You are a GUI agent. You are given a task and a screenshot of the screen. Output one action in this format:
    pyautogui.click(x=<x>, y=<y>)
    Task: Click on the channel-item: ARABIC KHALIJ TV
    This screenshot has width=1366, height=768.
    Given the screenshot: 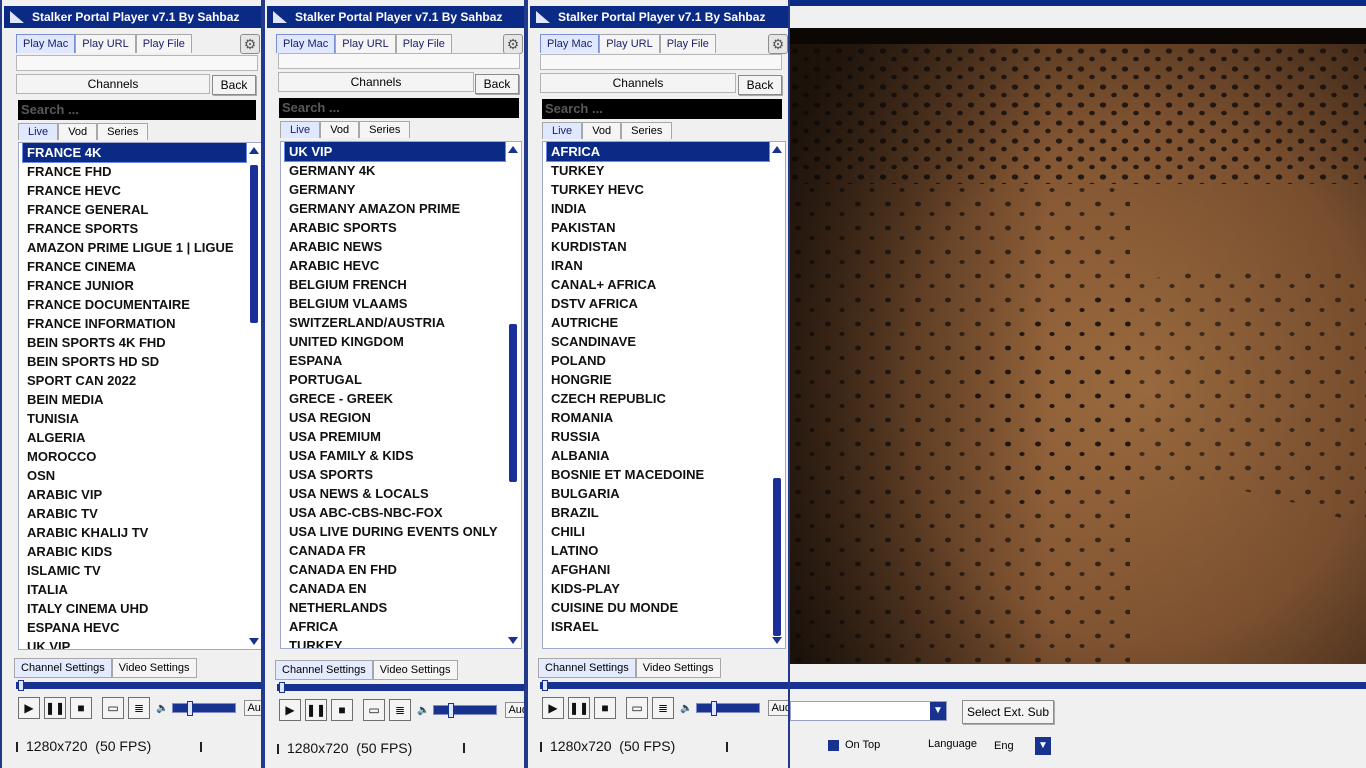 What is the action you would take?
    pyautogui.click(x=134, y=532)
    